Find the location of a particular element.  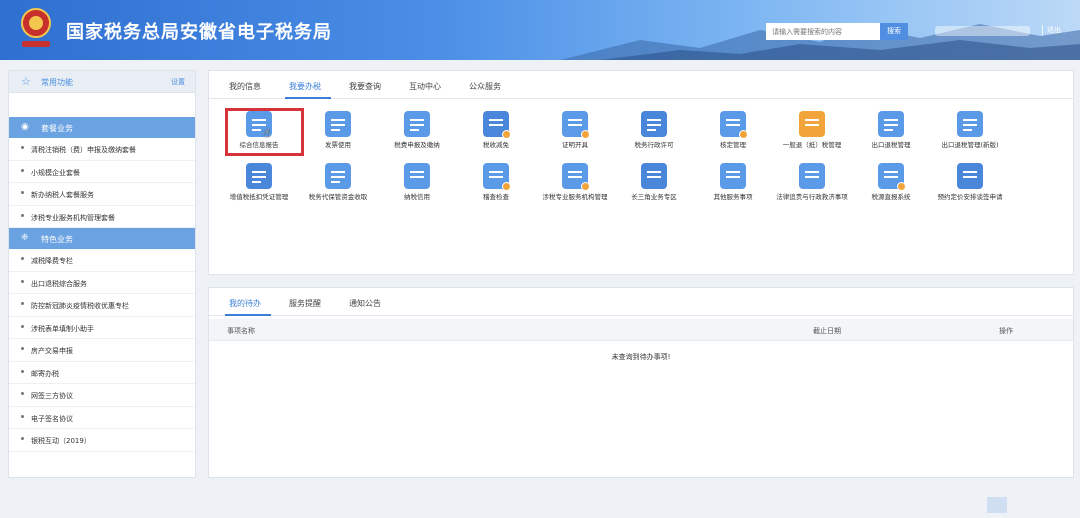

tab-service-reminder: 服务提醒 is located at coordinates (305, 303).